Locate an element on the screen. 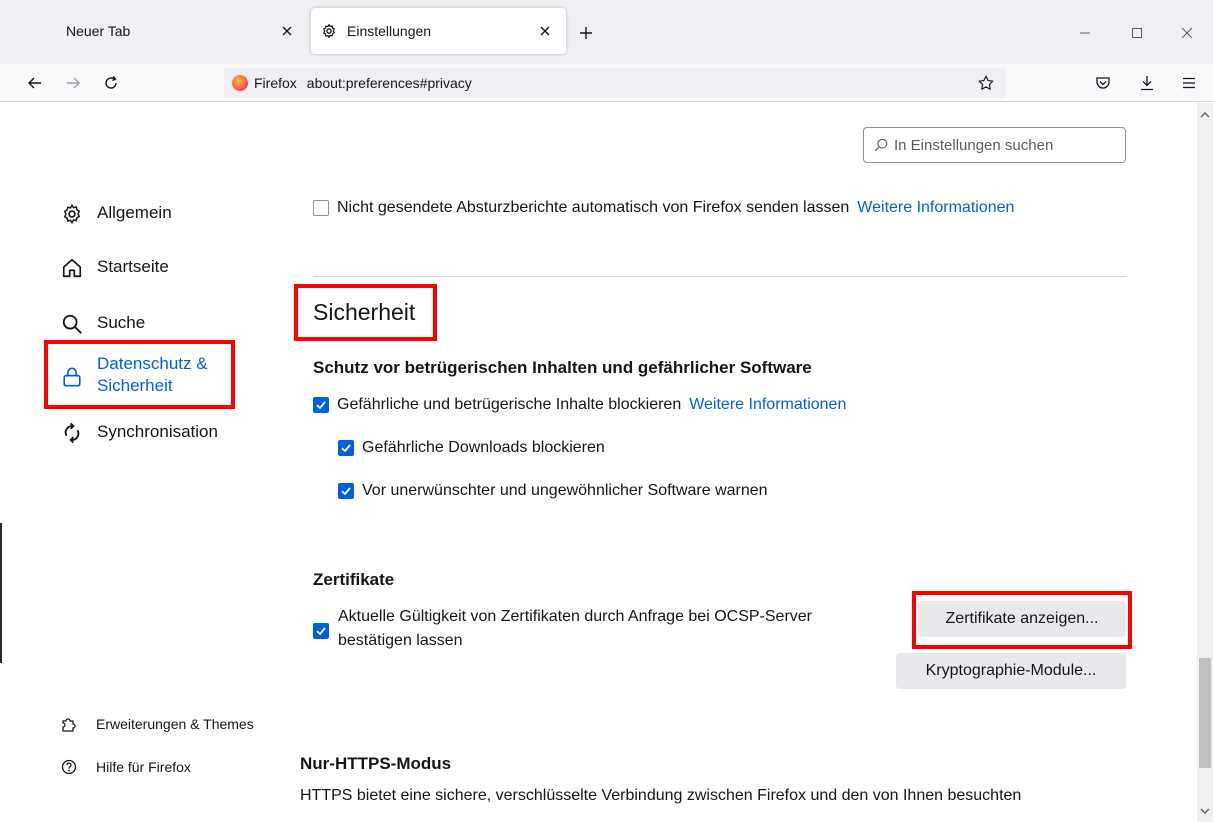 The height and width of the screenshot is (822, 1213). settings-search-input: In Einstellungen suchen is located at coordinates (994, 145).